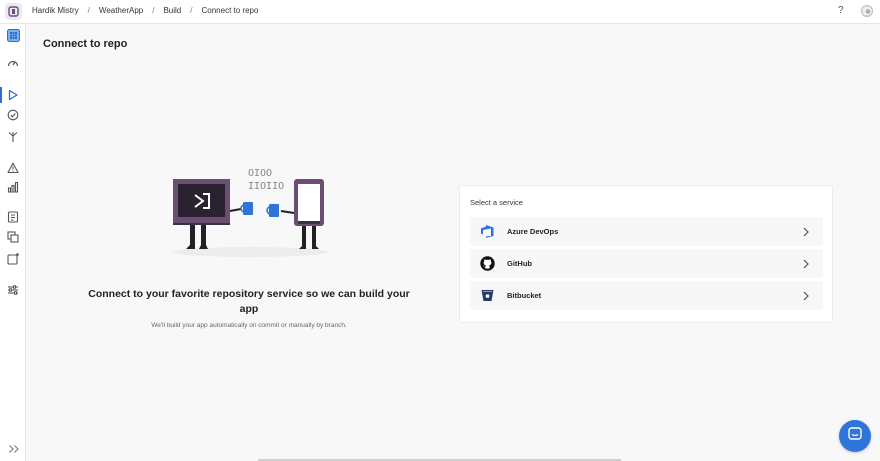 The image size is (880, 461). I want to click on sidebar, so click(13, 242).